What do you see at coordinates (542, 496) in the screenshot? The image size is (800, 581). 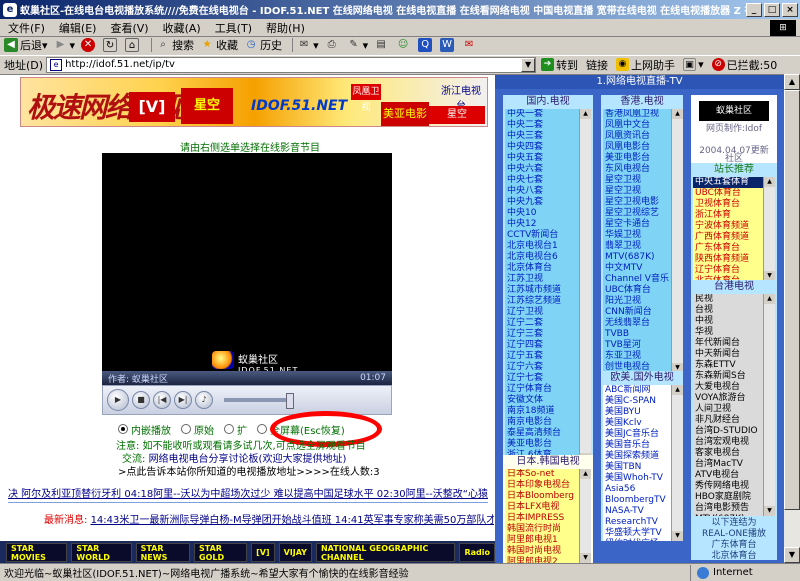 I see `channel-item: 日本Bloomberg` at bounding box center [542, 496].